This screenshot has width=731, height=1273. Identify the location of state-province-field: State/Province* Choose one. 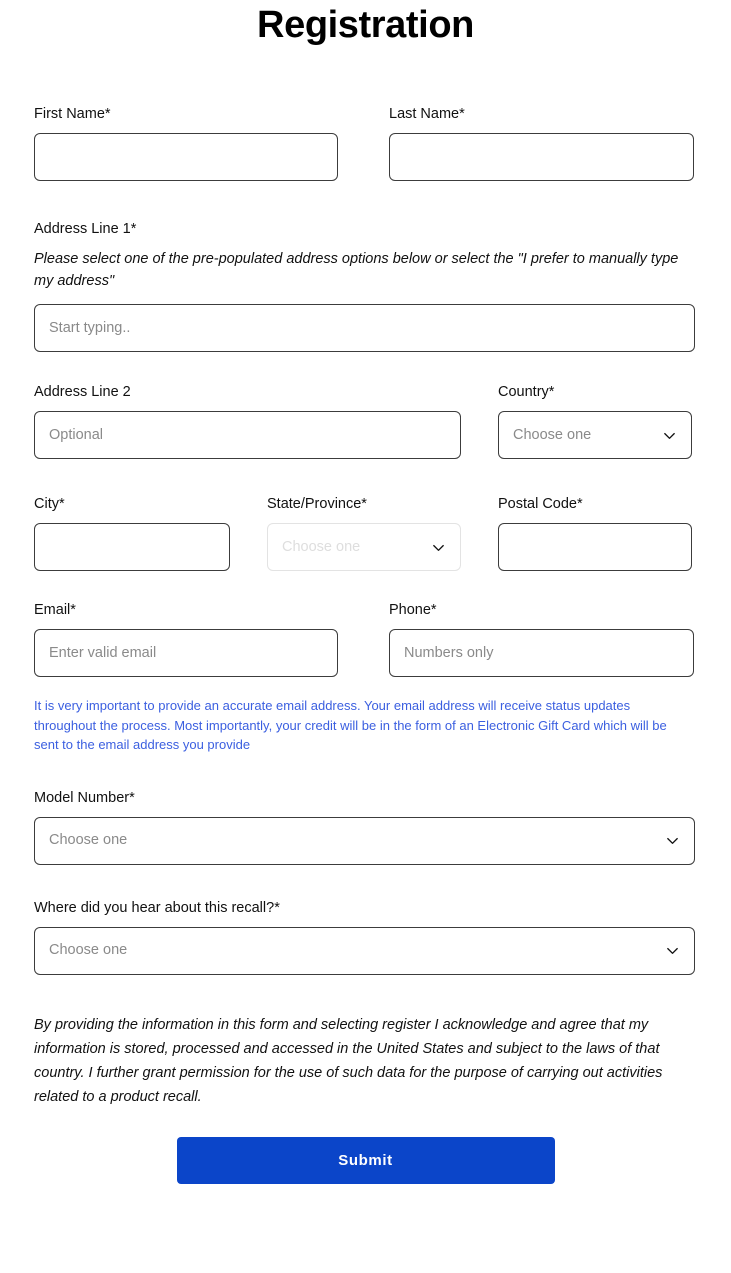
(364, 533).